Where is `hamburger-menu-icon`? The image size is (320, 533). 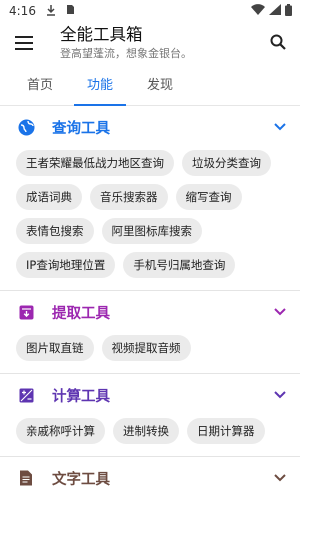
hamburger-menu-icon is located at coordinates (24, 44).